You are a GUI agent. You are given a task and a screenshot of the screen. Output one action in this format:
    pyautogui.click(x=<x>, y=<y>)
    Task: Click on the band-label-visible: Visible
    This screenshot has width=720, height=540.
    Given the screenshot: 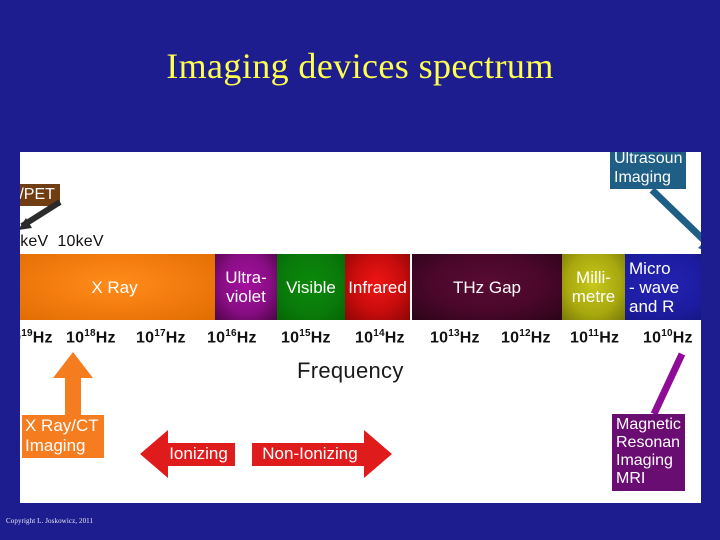 What is the action you would take?
    pyautogui.click(x=311, y=287)
    